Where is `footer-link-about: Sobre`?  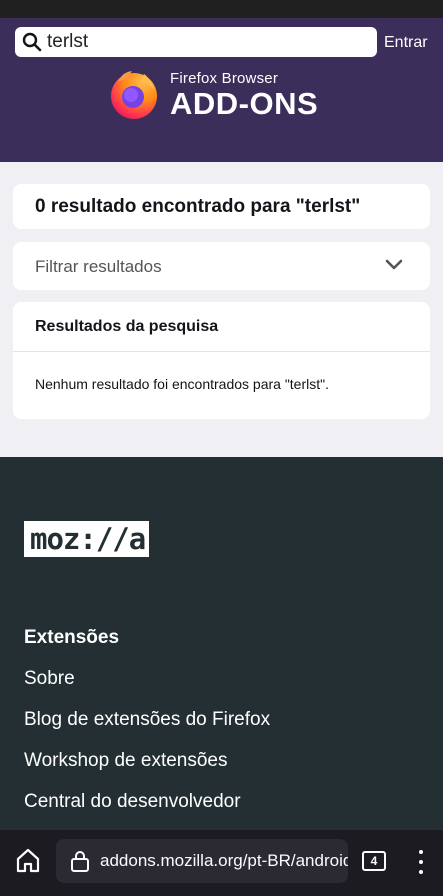 footer-link-about: Sobre is located at coordinates (49, 679).